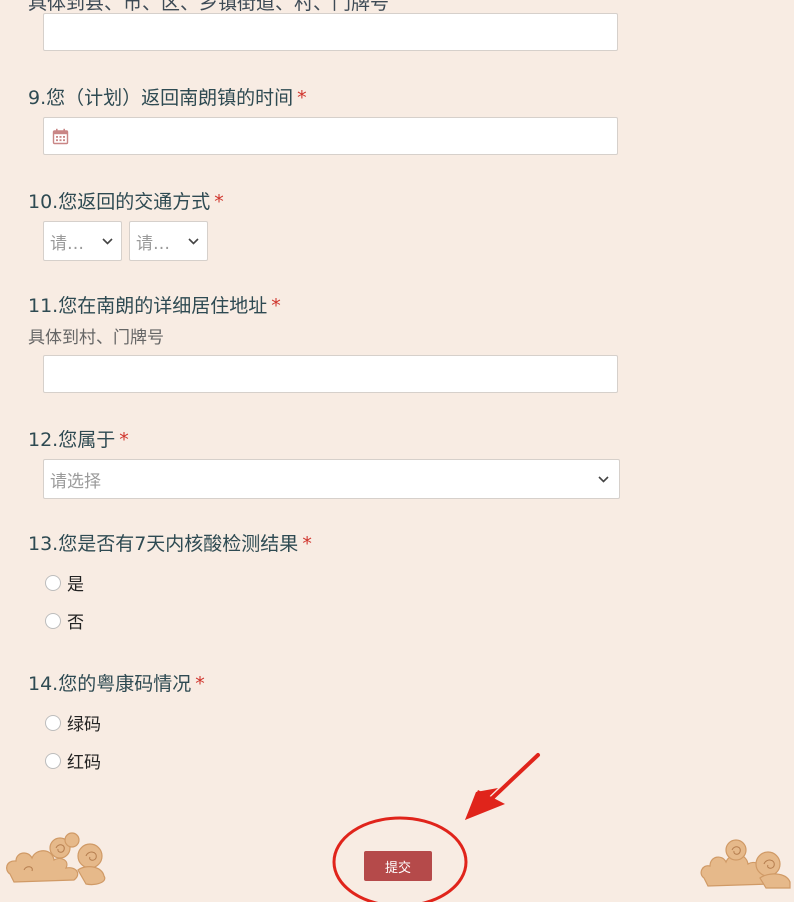 Image resolution: width=794 pixels, height=902 pixels. Describe the element at coordinates (64, 620) in the screenshot. I see `nucleic-test-option-no: 否` at that location.